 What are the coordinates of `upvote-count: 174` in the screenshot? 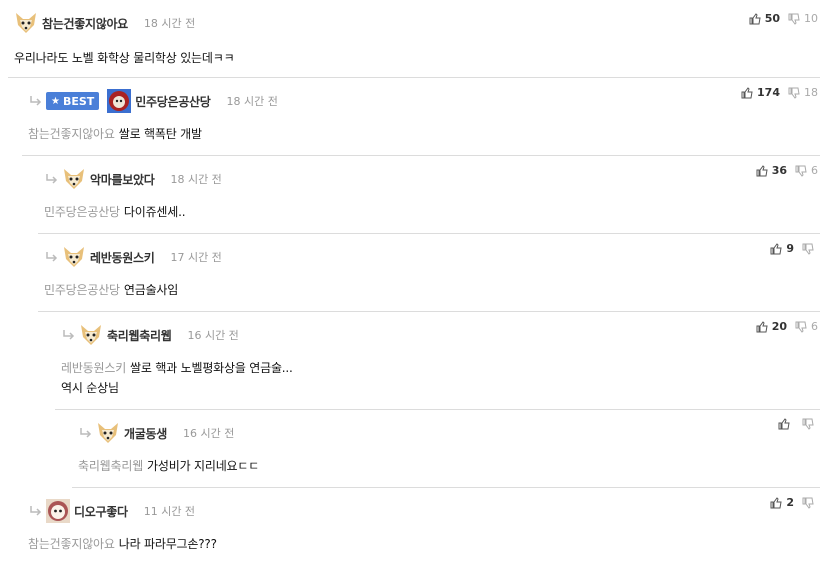 It's located at (768, 92).